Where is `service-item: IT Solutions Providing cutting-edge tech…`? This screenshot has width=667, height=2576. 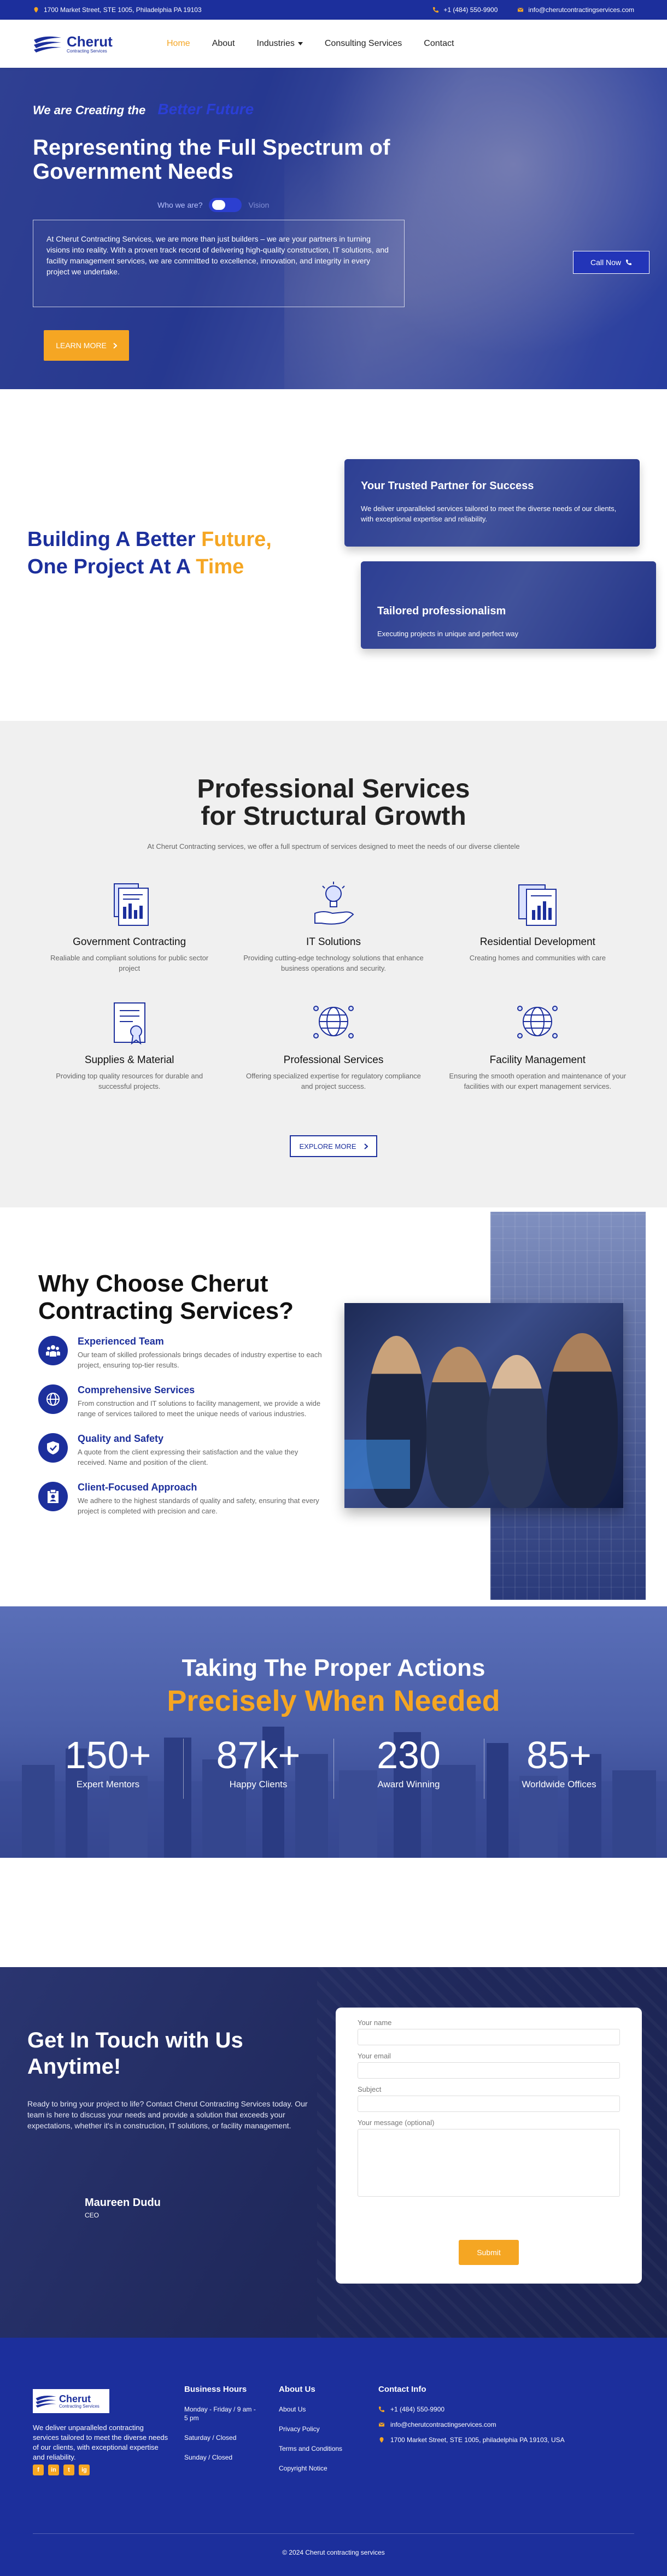 service-item: IT Solutions Providing cutting-edge tech… is located at coordinates (333, 926).